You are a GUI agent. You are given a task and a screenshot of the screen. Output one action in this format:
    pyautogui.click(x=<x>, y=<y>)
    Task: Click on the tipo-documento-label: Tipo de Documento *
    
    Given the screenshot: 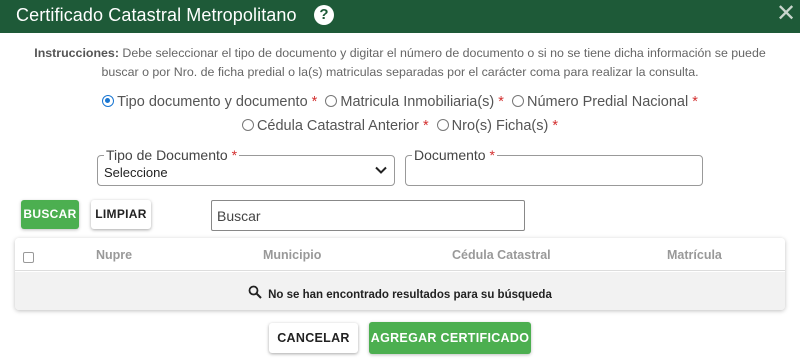 What is the action you would take?
    pyautogui.click(x=172, y=155)
    